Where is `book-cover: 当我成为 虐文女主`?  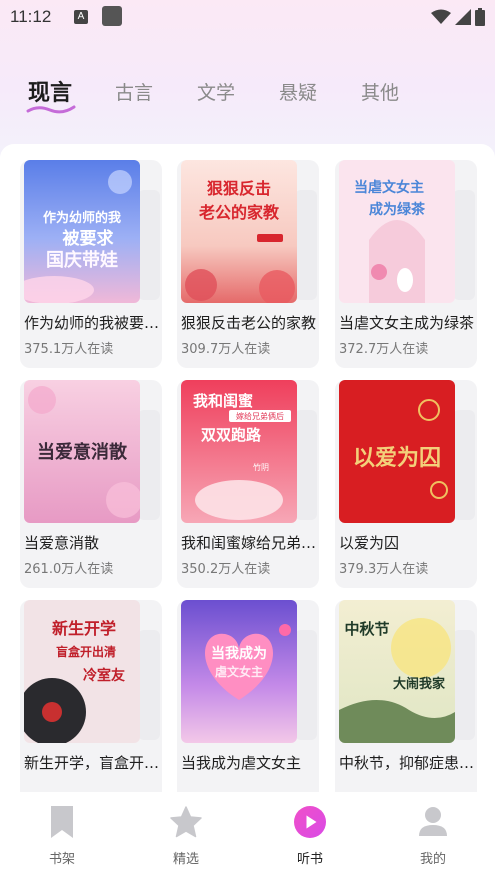
book-cover: 当我成为 虐文女主 is located at coordinates (239, 671).